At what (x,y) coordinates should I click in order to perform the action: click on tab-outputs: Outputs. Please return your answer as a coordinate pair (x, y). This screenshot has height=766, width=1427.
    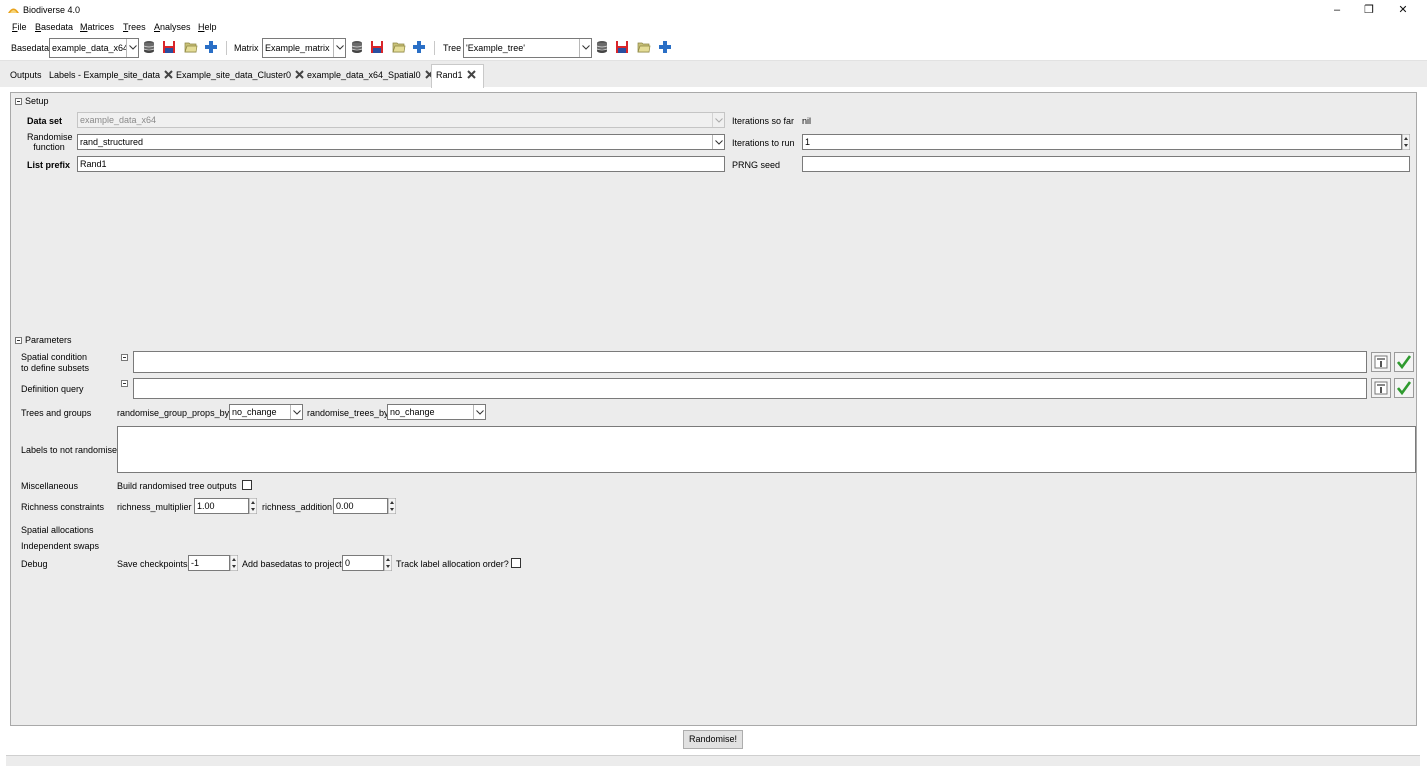
    Looking at the image, I should click on (24, 76).